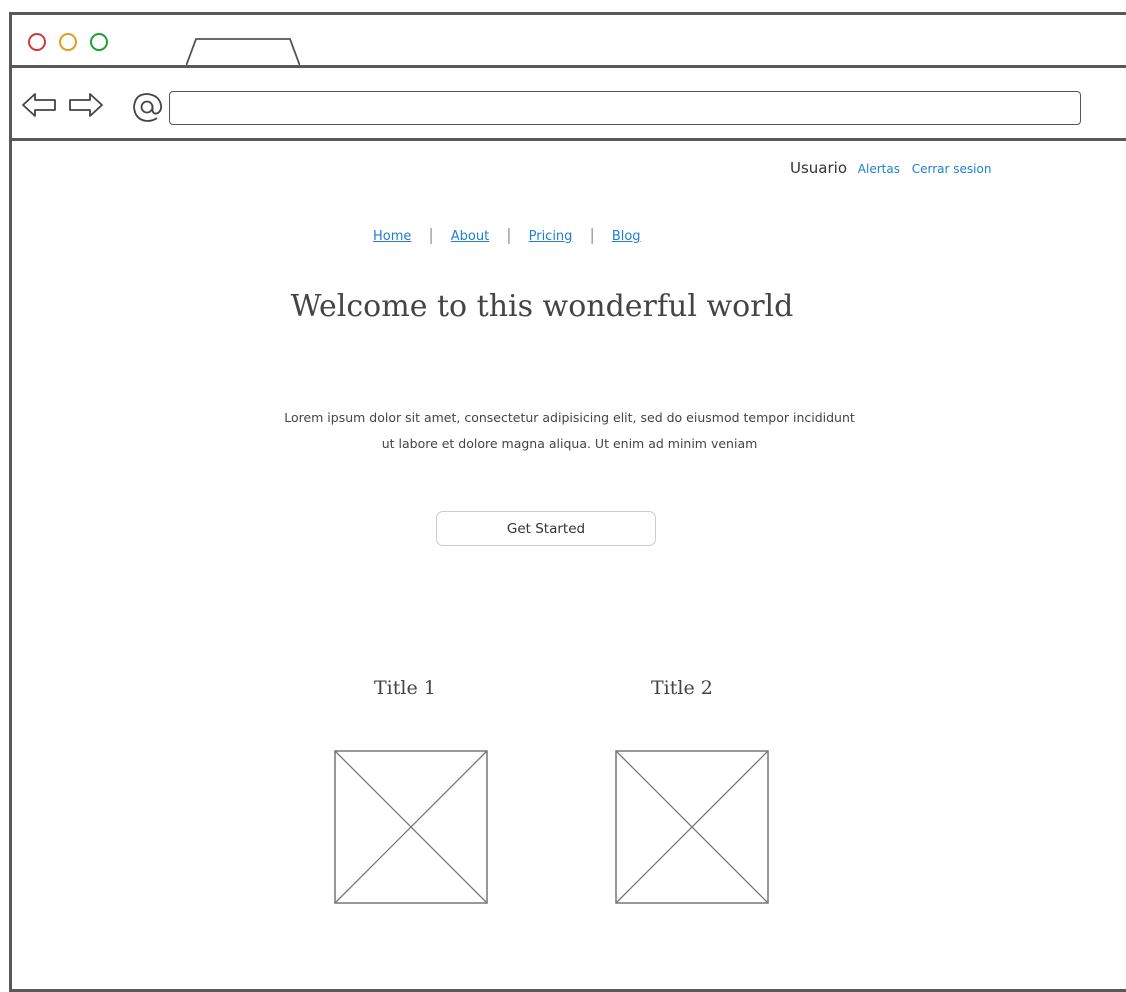  Describe the element at coordinates (405, 688) in the screenshot. I see `card-title: Title 1` at that location.